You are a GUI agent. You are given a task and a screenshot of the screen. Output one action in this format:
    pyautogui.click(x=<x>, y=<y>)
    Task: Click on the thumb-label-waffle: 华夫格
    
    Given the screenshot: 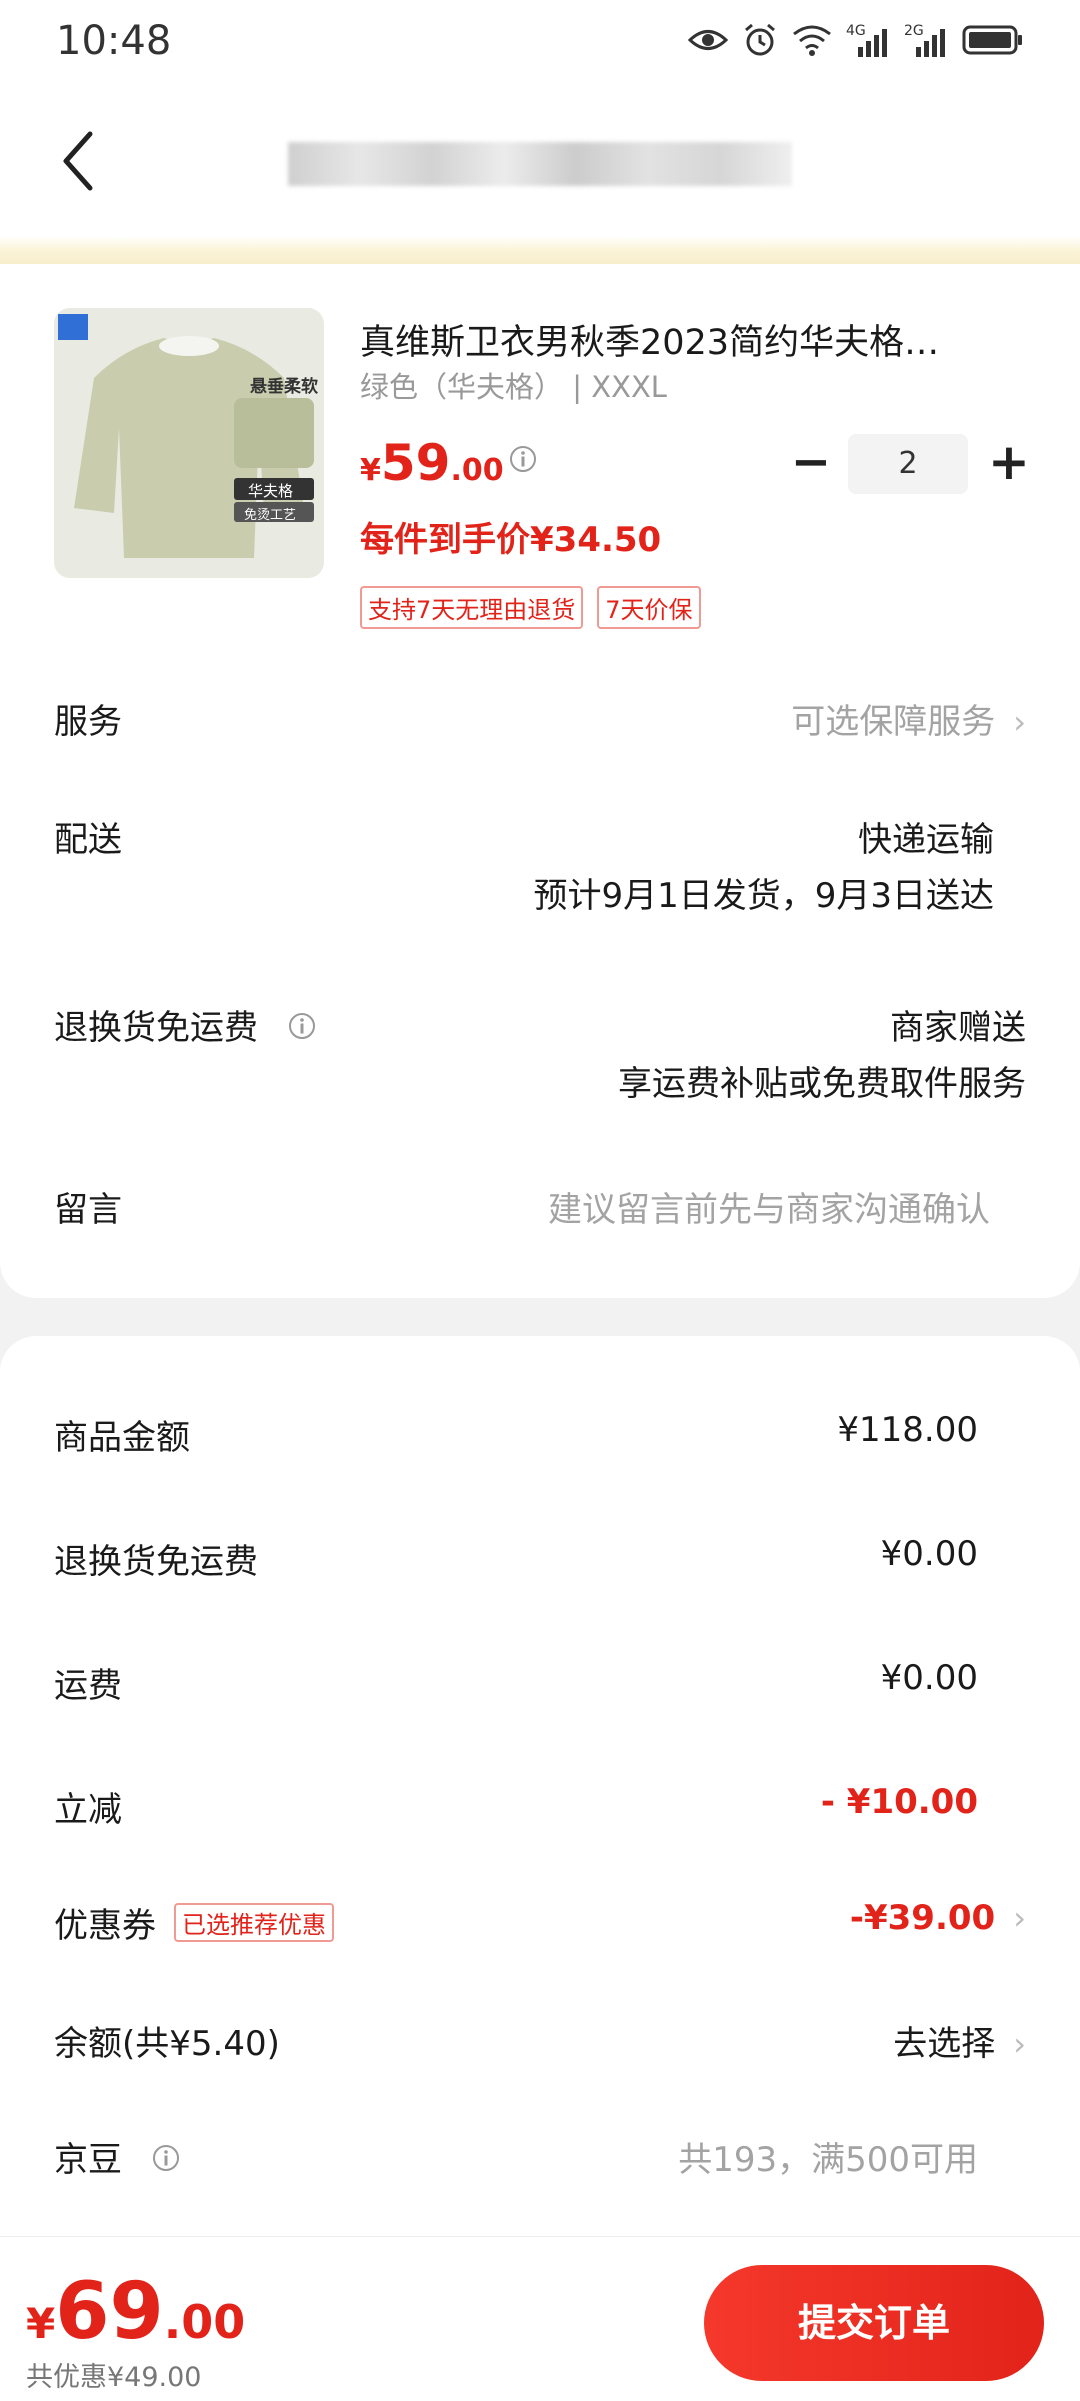 What is the action you would take?
    pyautogui.click(x=271, y=491)
    